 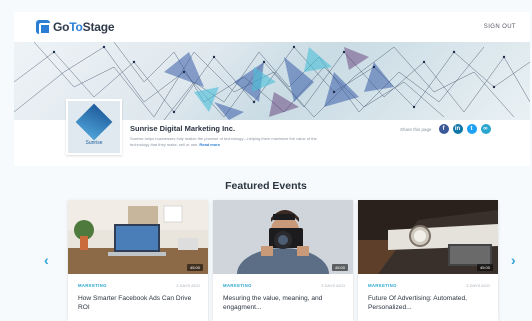 What do you see at coordinates (266, 186) in the screenshot?
I see `featured-events-heading: Featured Events` at bounding box center [266, 186].